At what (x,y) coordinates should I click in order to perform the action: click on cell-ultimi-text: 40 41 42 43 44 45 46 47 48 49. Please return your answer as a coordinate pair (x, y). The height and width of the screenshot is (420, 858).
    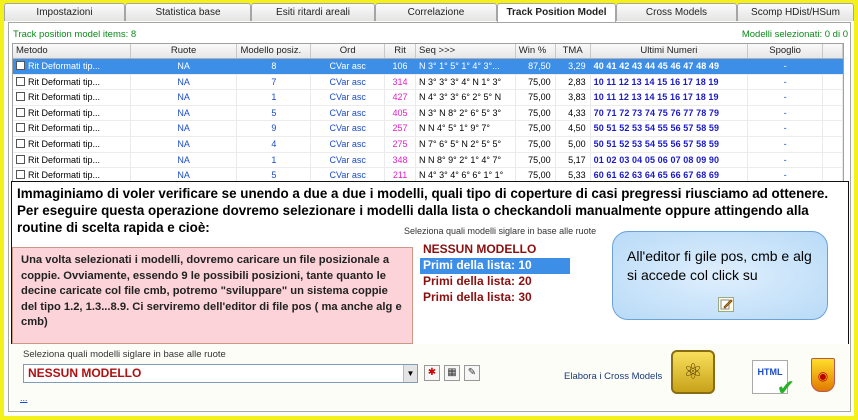
    Looking at the image, I should click on (656, 66).